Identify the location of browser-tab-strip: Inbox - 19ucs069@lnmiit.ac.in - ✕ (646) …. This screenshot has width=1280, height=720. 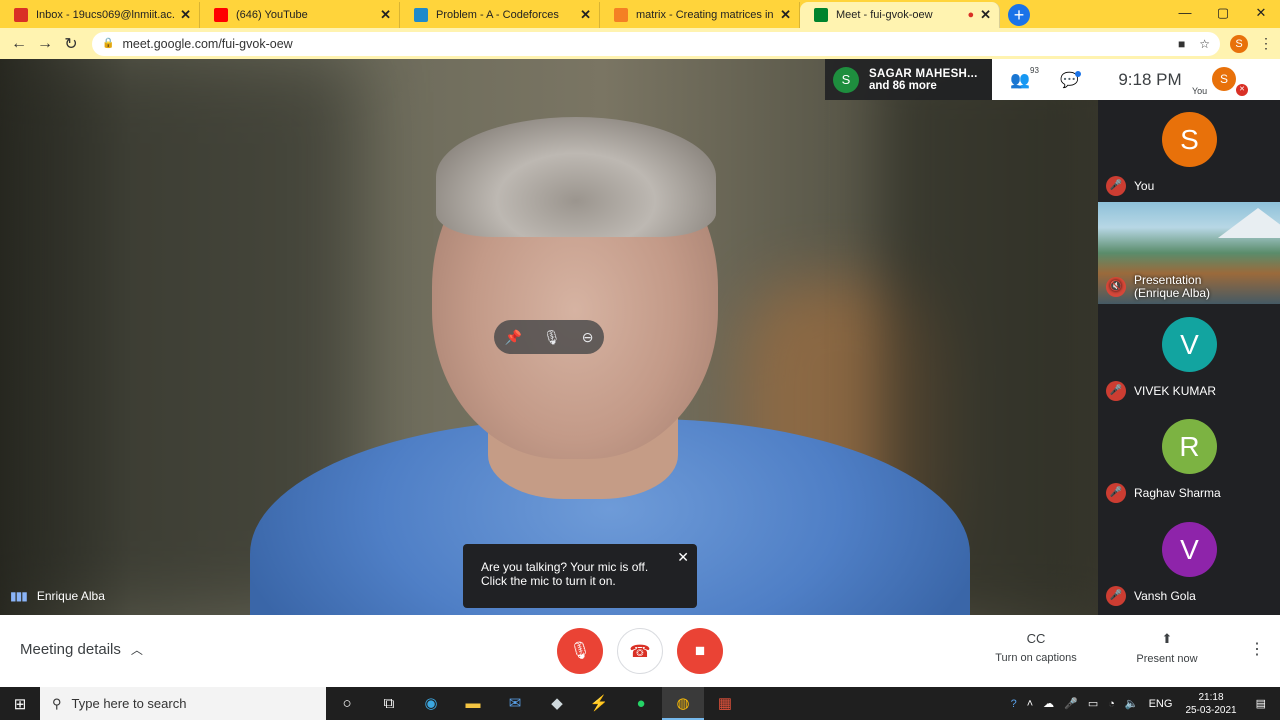
(640, 14).